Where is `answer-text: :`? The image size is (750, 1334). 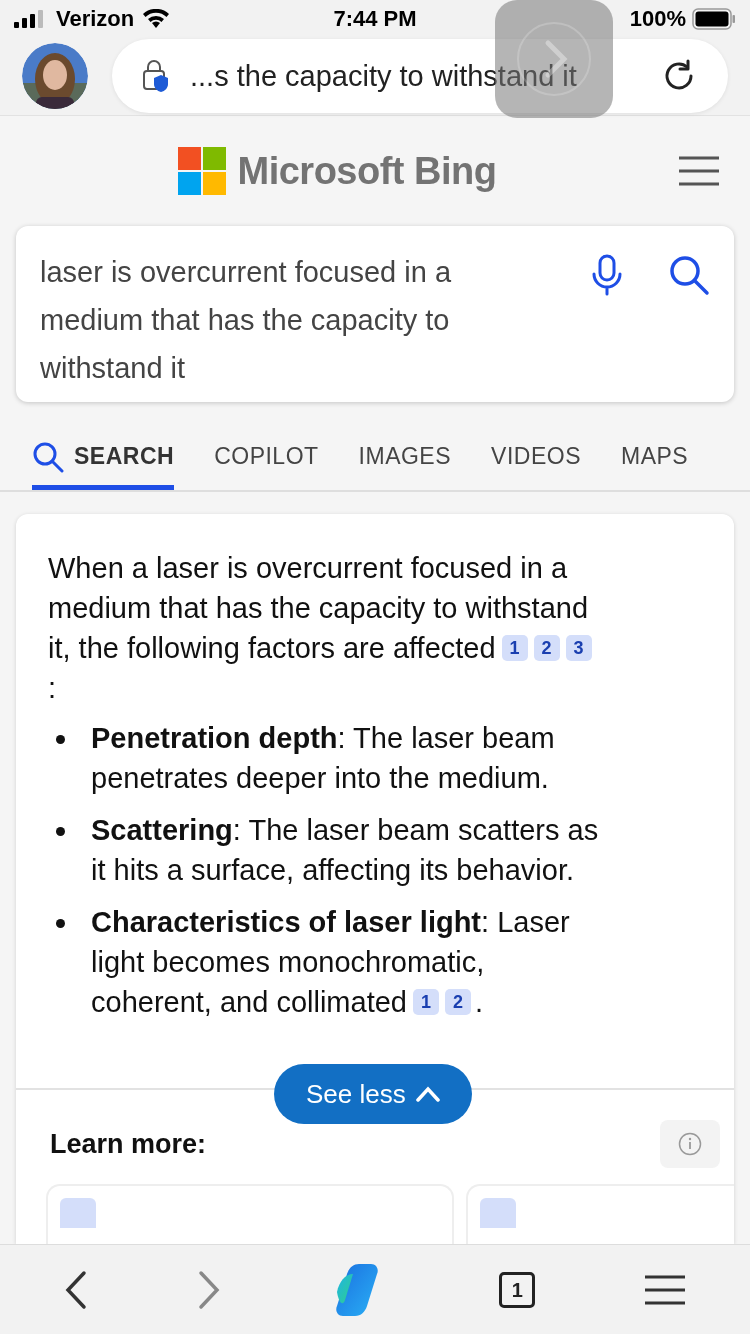
answer-text: : is located at coordinates (52, 688).